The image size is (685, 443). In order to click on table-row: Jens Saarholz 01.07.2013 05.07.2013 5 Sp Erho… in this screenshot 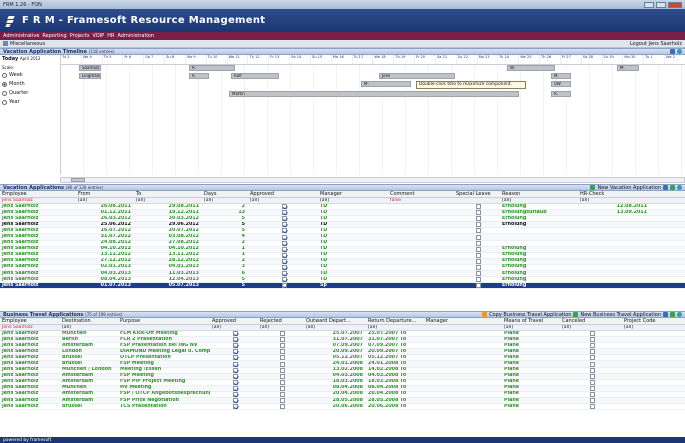, I will do `click(342, 286)`.